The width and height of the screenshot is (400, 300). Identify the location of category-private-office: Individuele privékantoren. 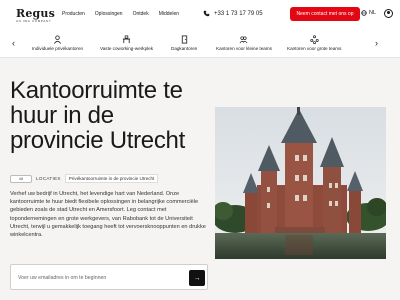
(57, 43).